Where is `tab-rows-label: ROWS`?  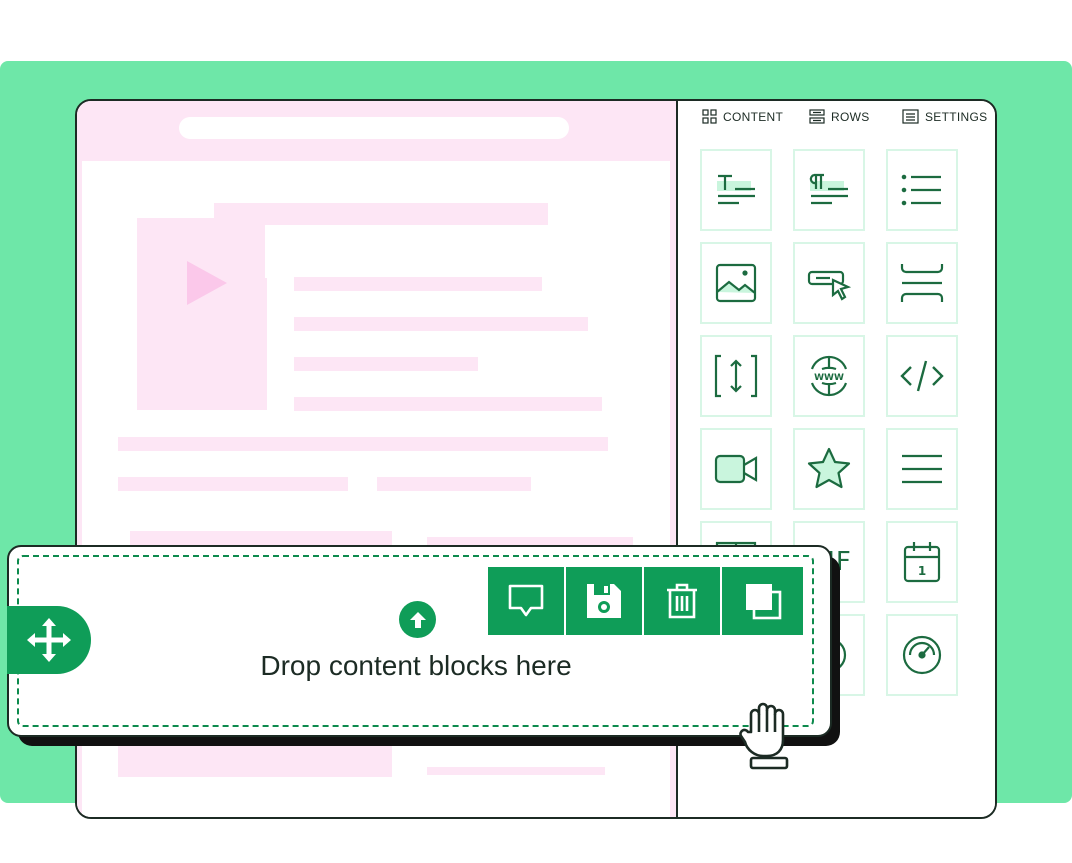
tab-rows-label: ROWS is located at coordinates (850, 116).